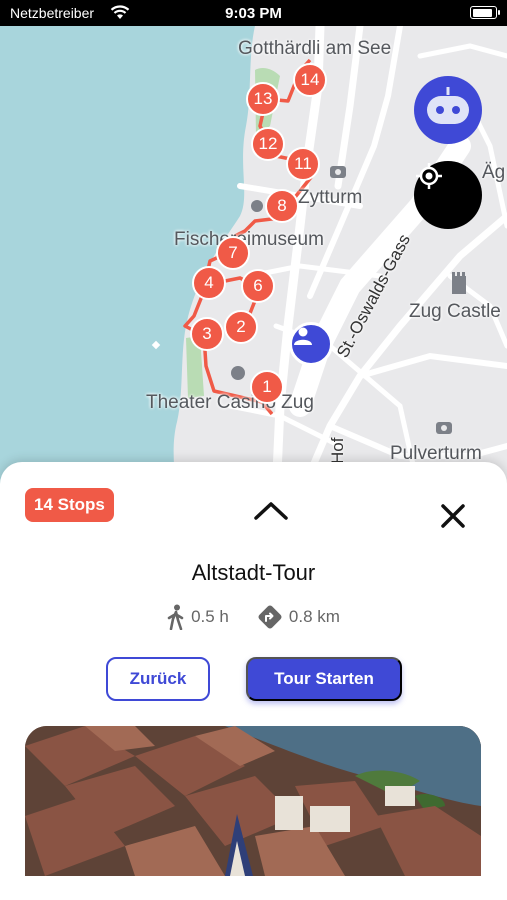 The image size is (507, 900). I want to click on duration-info: 0.5 h, so click(198, 617).